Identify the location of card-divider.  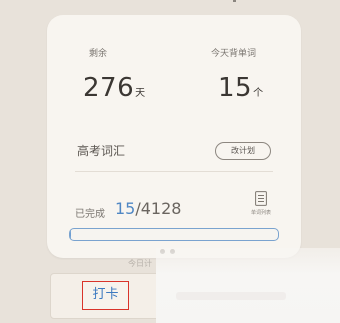
(174, 171).